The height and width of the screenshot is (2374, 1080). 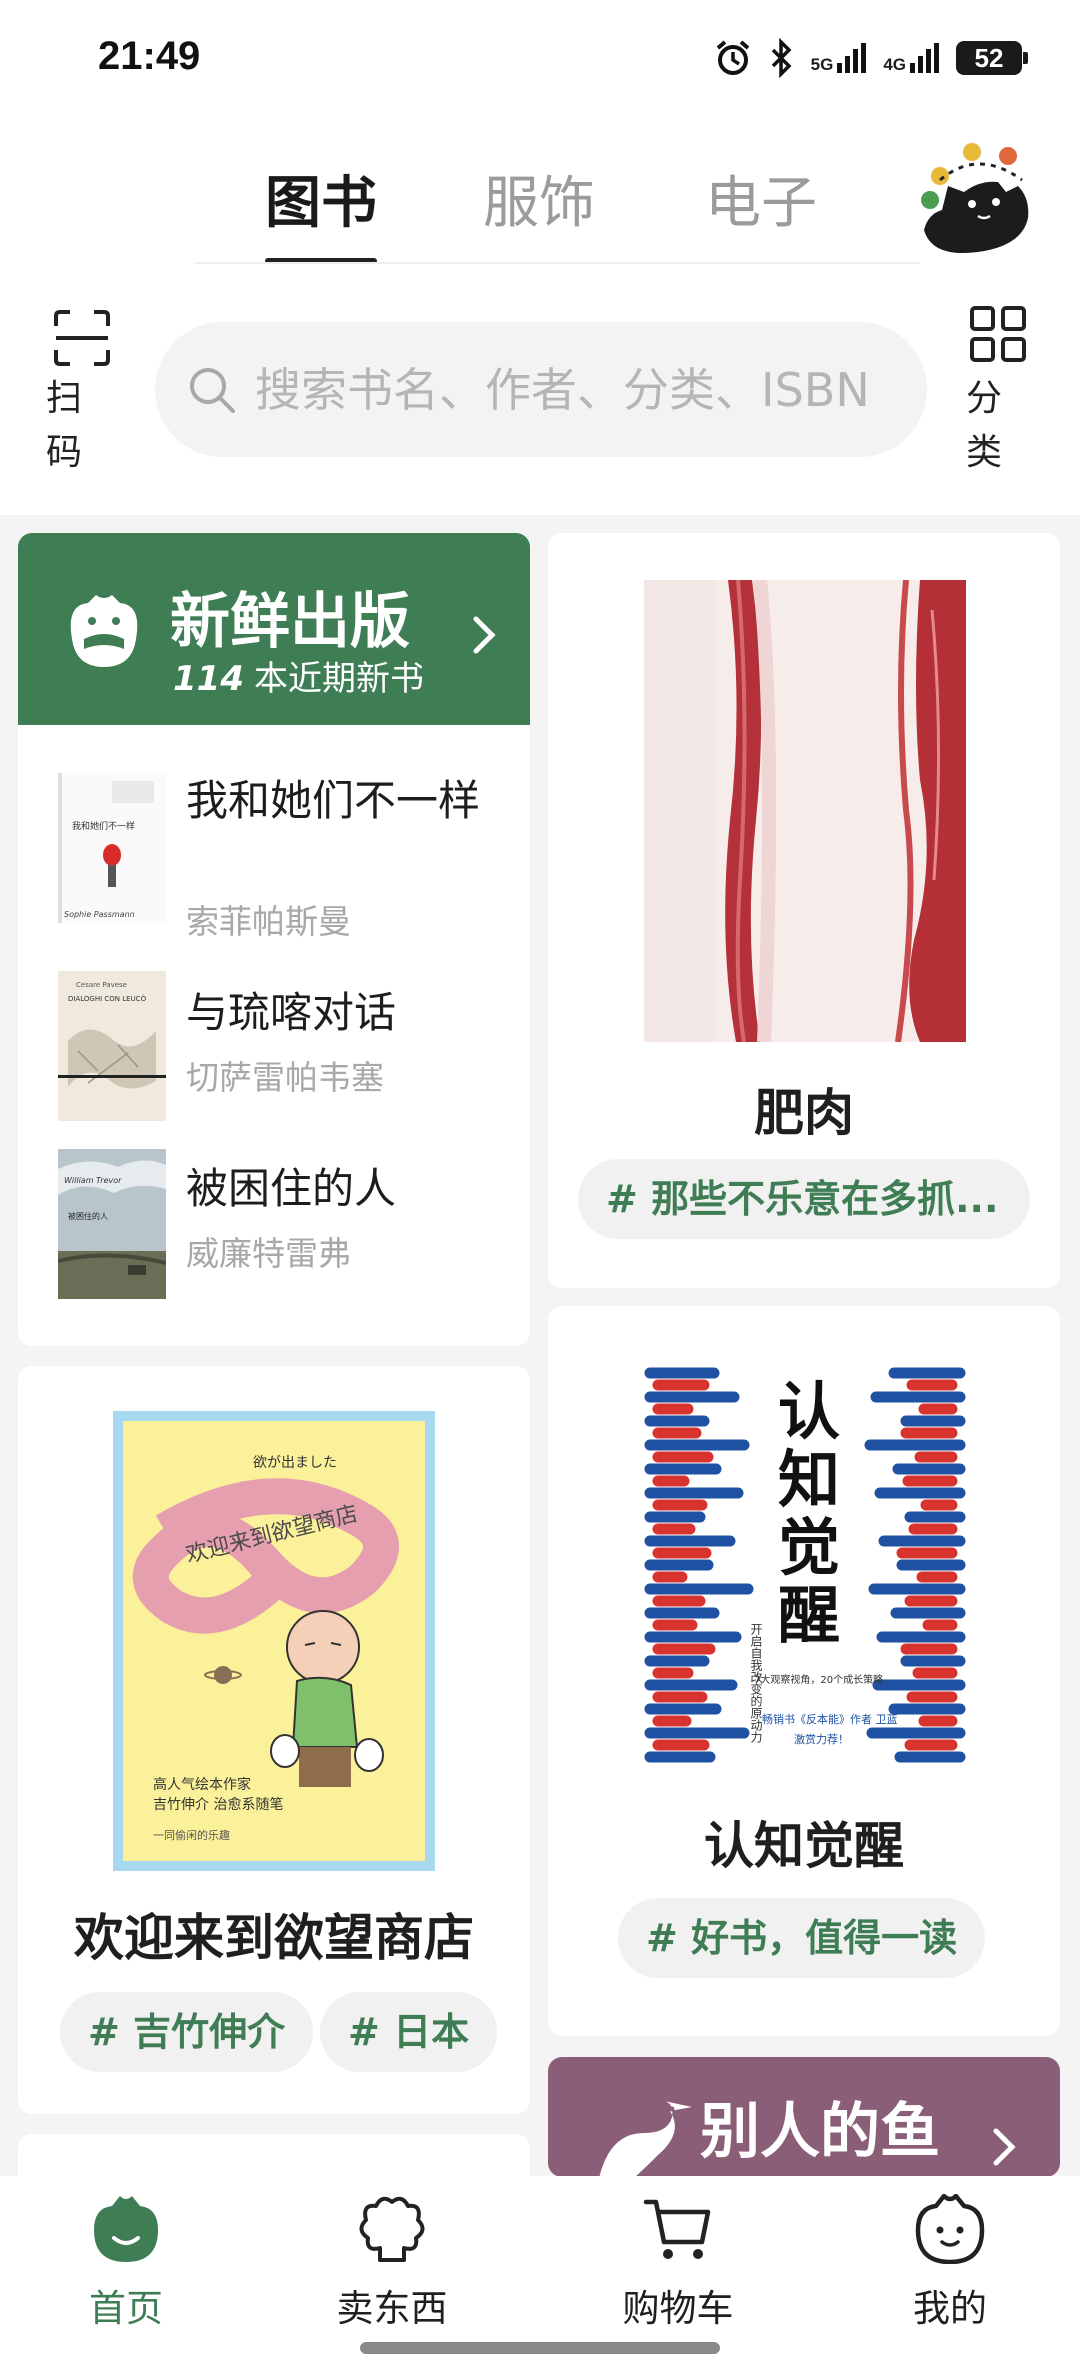 What do you see at coordinates (809, 1615) in the screenshot?
I see `svg-text: 醒` at bounding box center [809, 1615].